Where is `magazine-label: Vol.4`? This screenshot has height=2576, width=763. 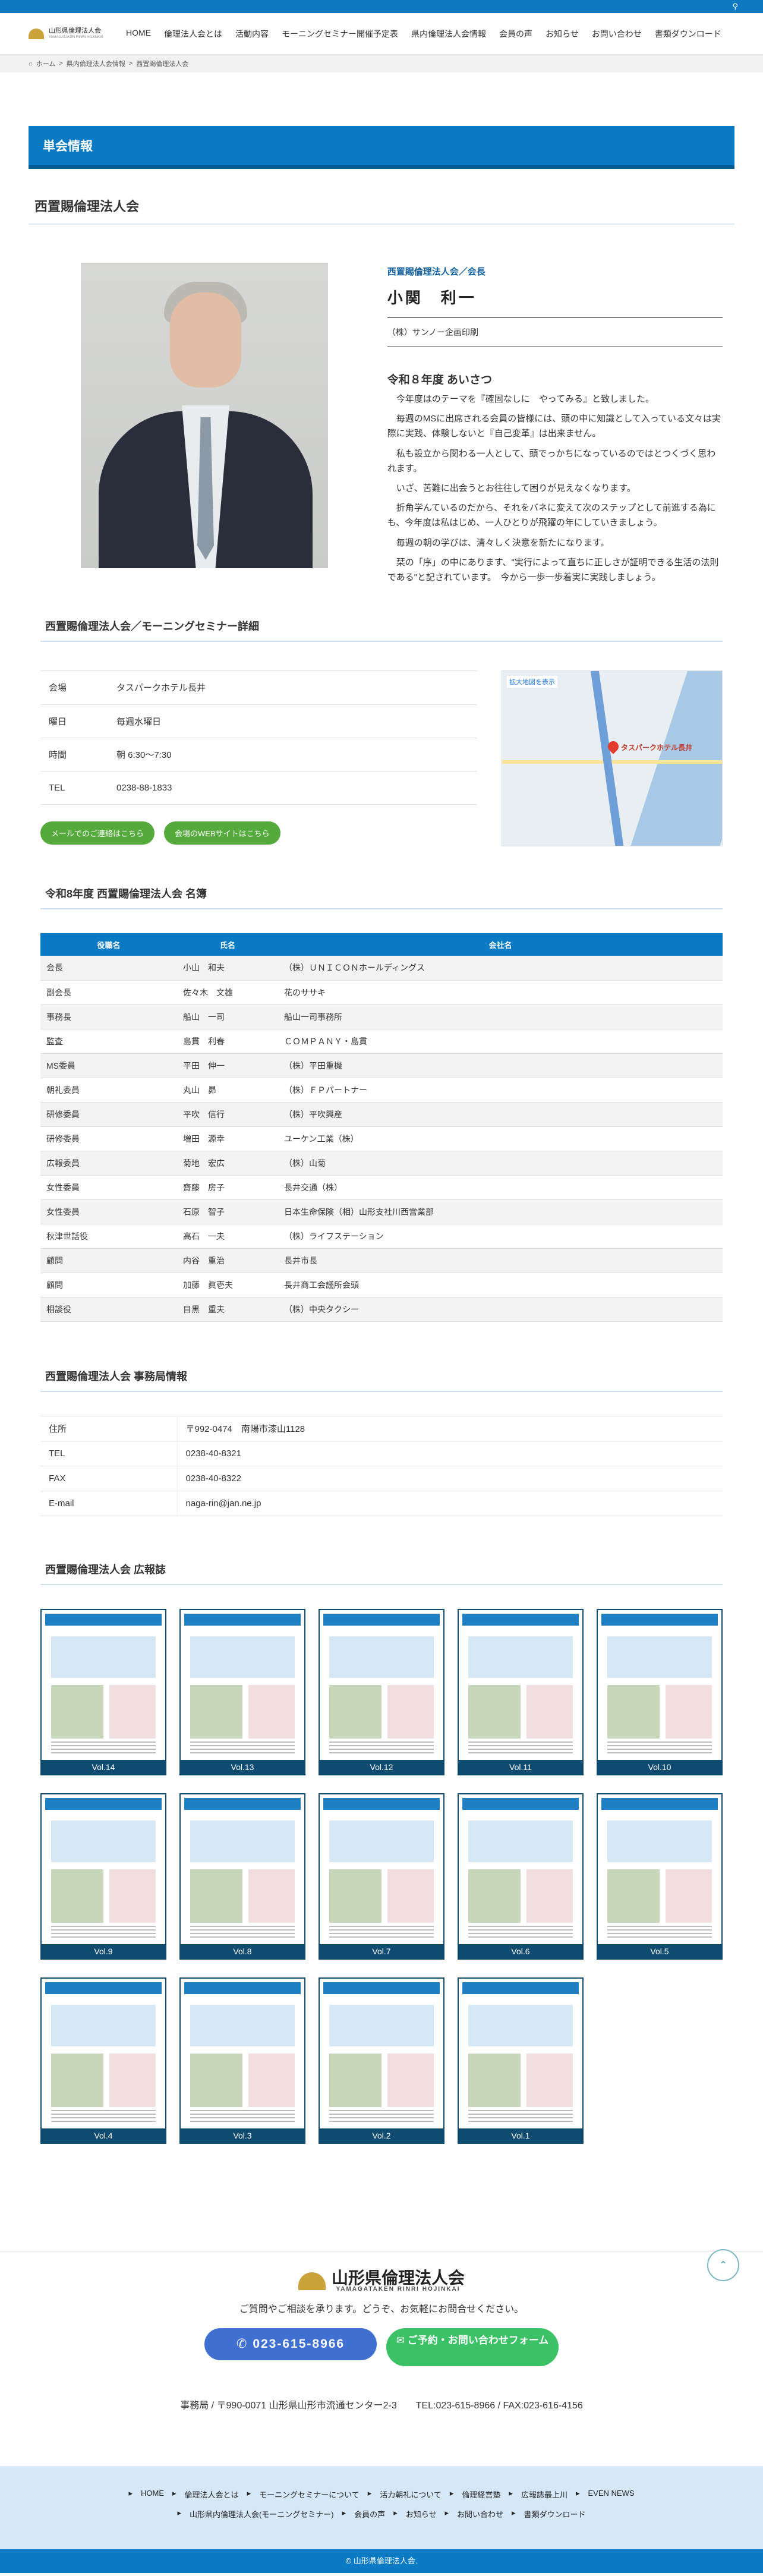
magazine-label: Vol.4 is located at coordinates (103, 2135).